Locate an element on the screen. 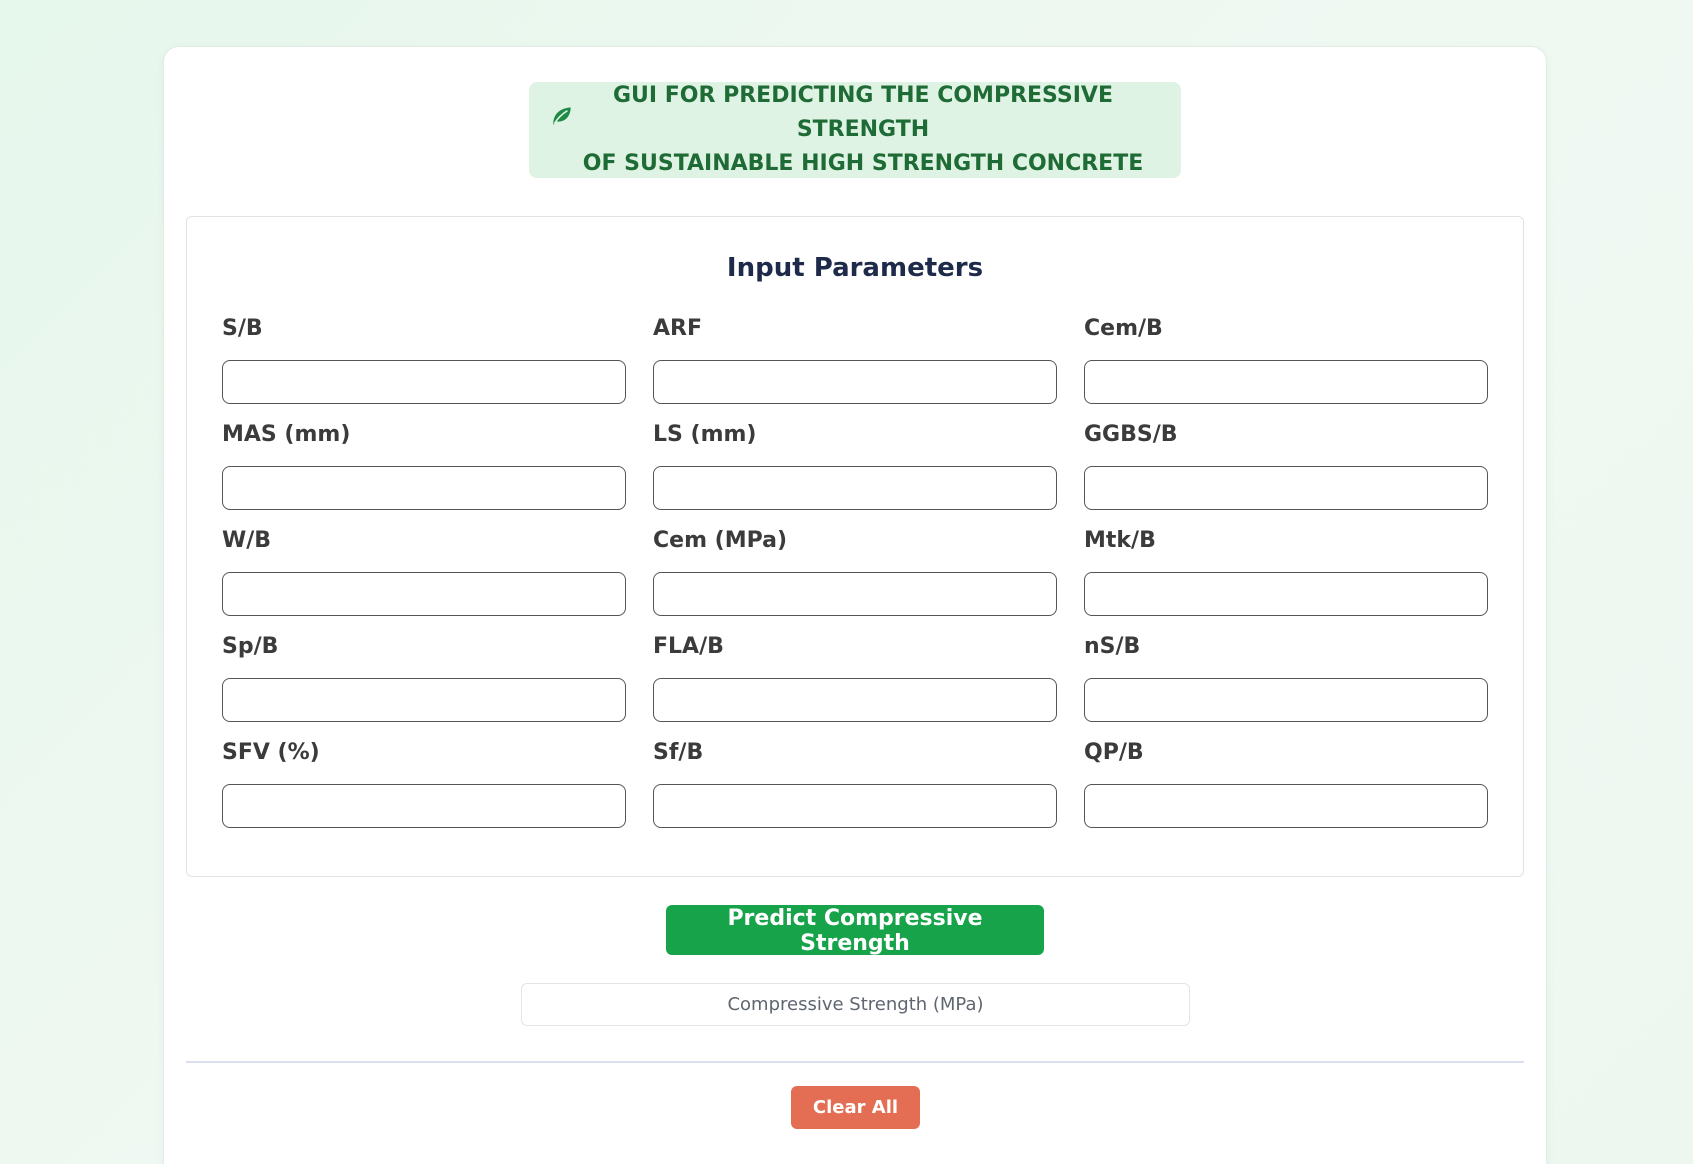 The image size is (1693, 1164). field-label: ARF is located at coordinates (677, 328).